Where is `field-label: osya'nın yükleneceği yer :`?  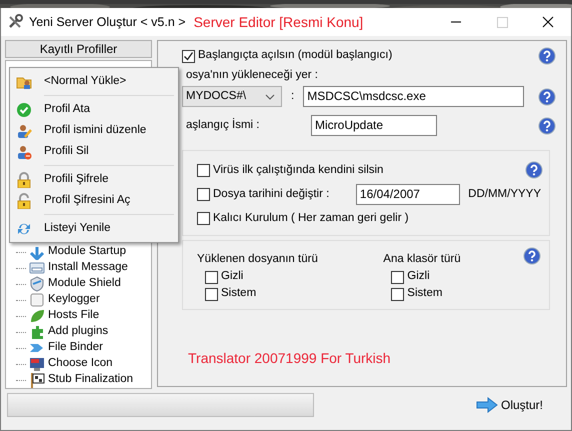 field-label: osya'nın yükleneceği yer : is located at coordinates (252, 75).